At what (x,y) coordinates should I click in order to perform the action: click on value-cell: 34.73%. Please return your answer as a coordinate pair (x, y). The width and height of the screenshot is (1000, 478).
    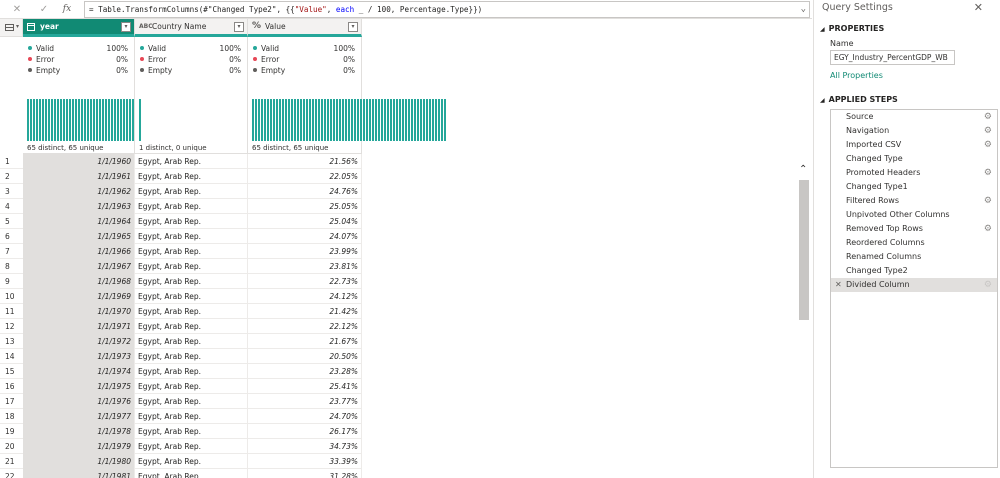
    Looking at the image, I should click on (305, 446).